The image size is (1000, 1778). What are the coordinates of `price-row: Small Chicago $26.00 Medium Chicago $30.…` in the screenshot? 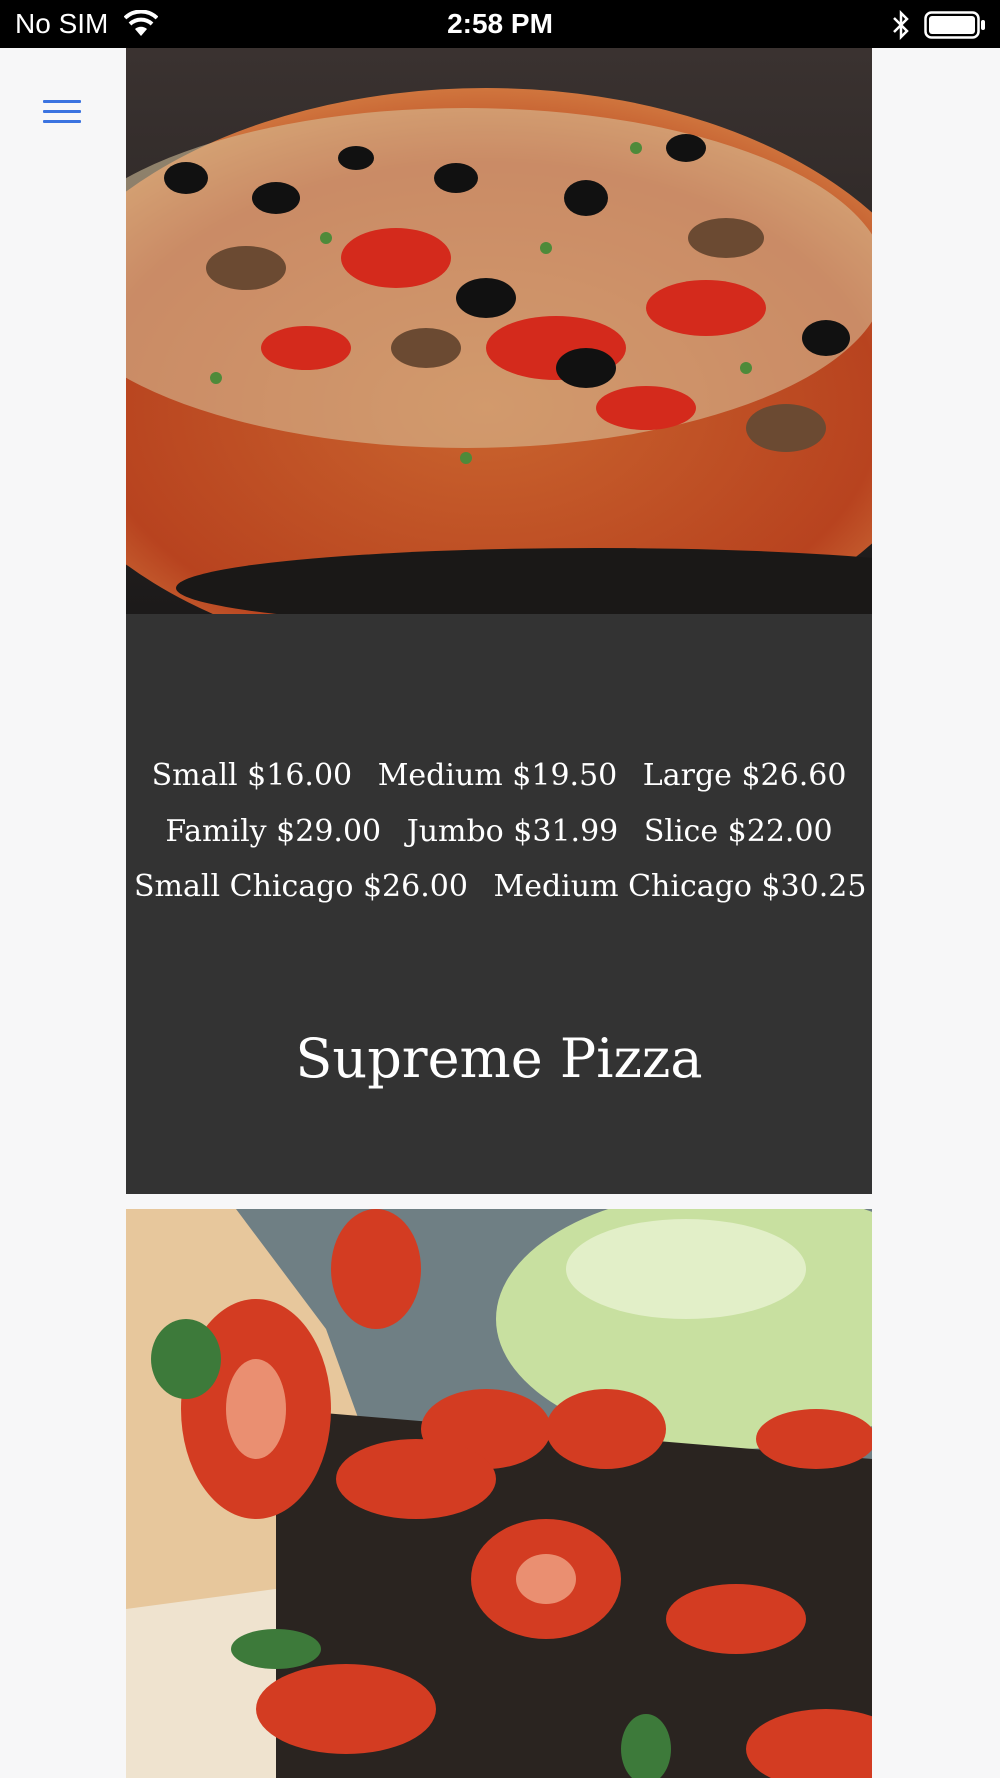 It's located at (499, 887).